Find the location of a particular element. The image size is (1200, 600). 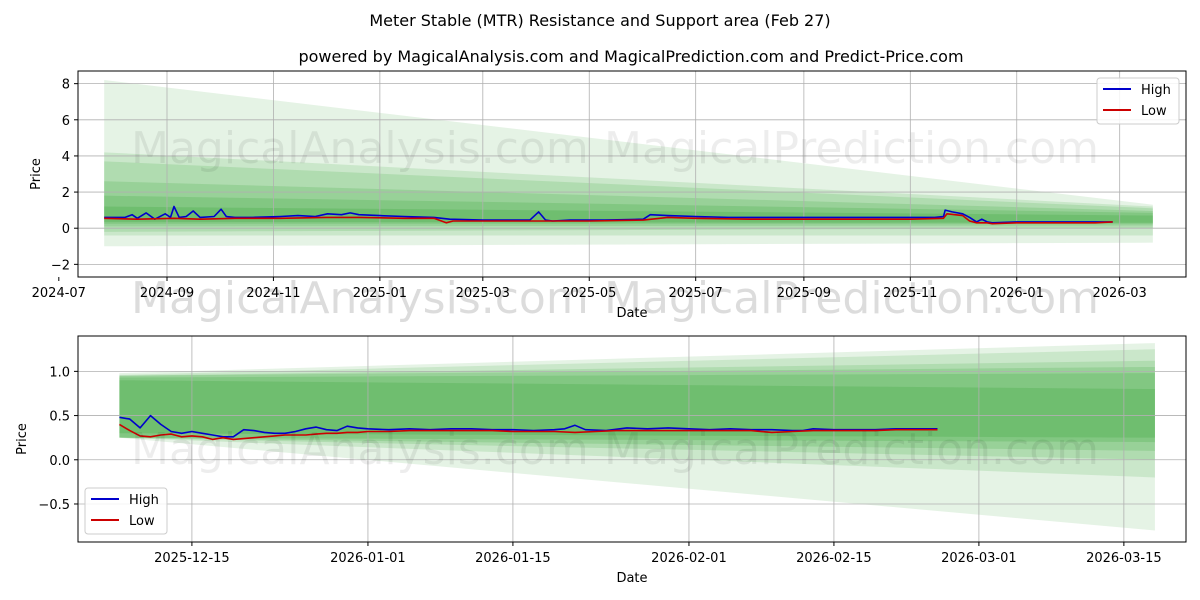

y-tick-label: 6 is located at coordinates (66, 121).